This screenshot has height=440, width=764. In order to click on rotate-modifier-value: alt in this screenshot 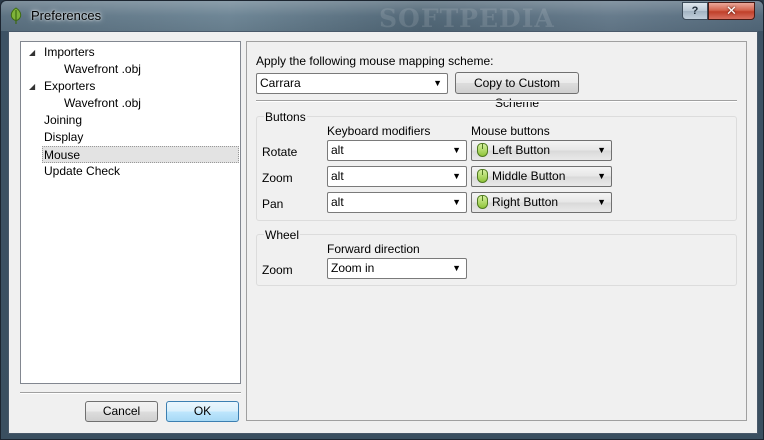, I will do `click(337, 150)`.